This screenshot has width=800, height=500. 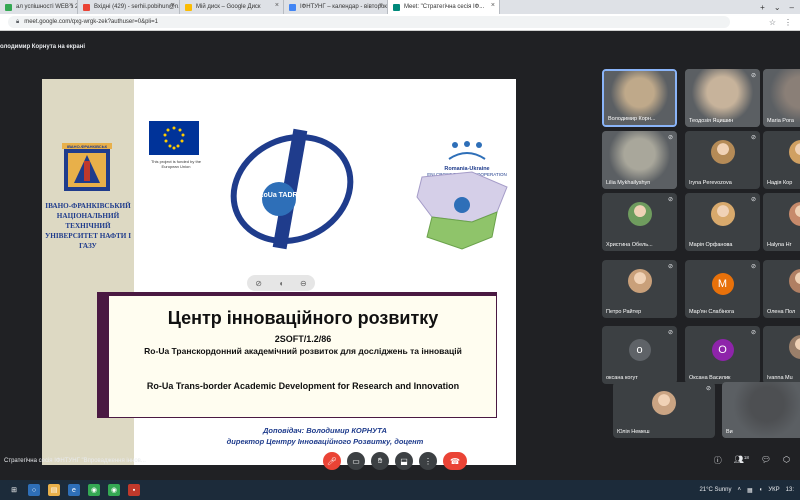 What do you see at coordinates (722, 160) in the screenshot?
I see `participant-tile: ⊘ Iryna Perevozova` at bounding box center [722, 160].